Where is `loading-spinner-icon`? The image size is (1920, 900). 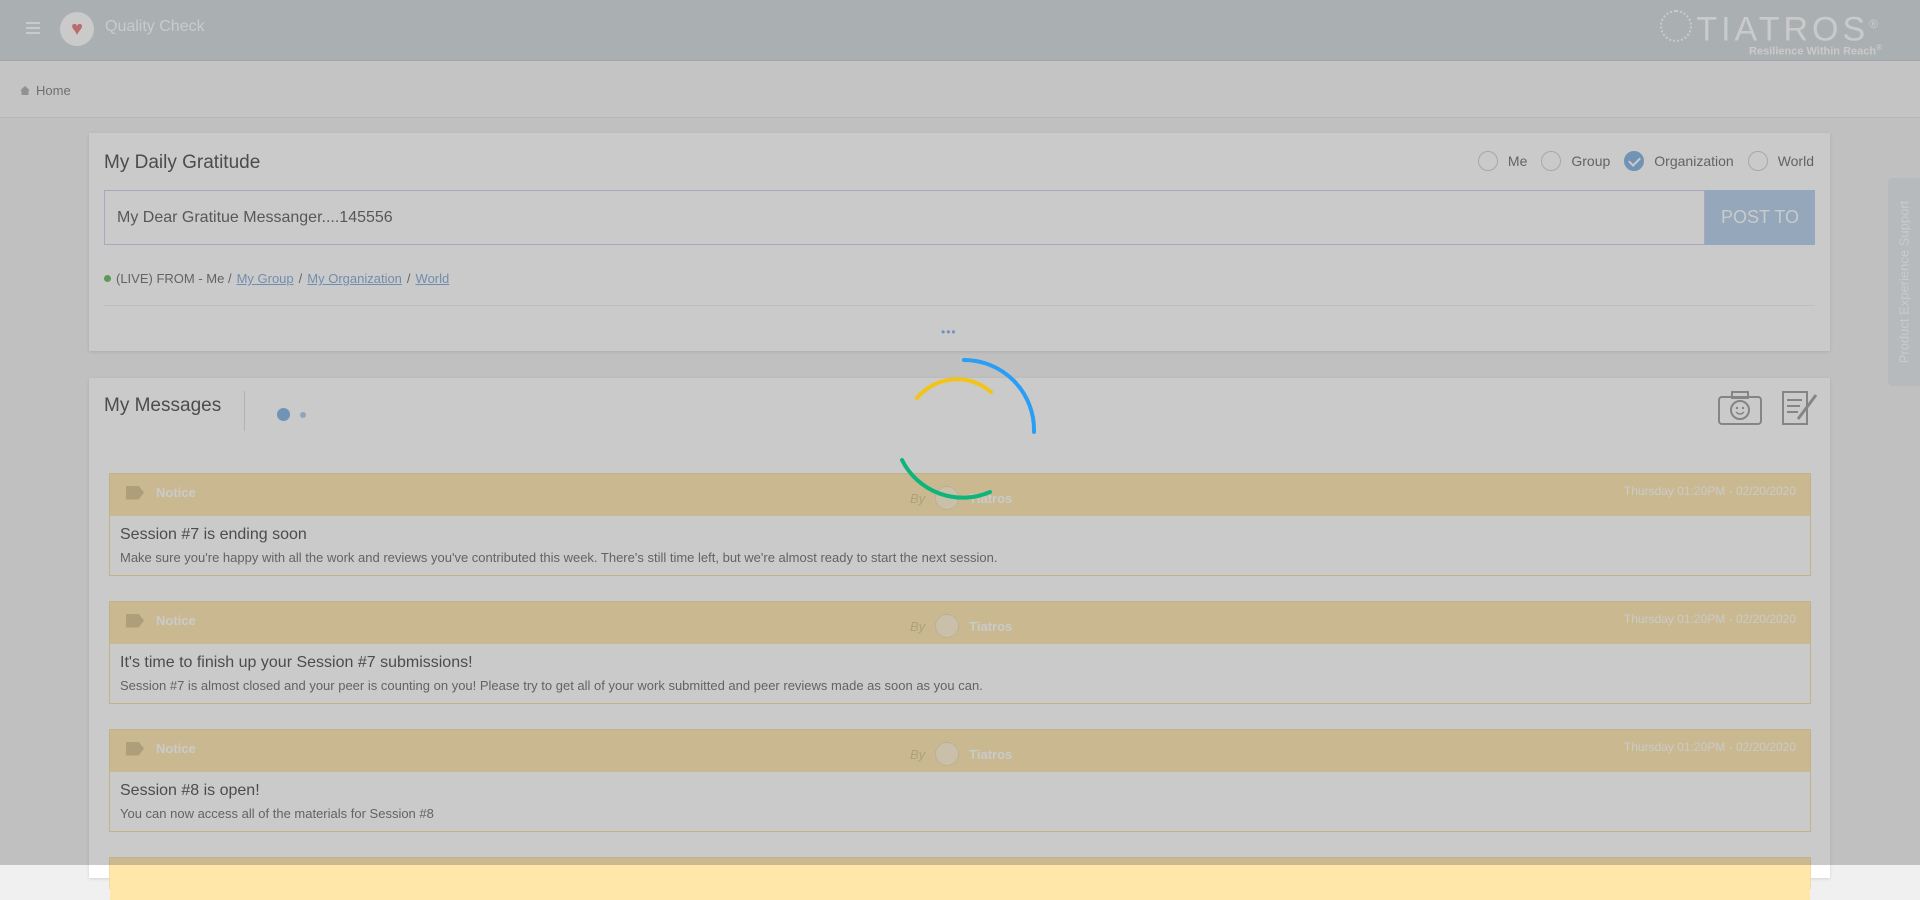 loading-spinner-icon is located at coordinates (968, 429).